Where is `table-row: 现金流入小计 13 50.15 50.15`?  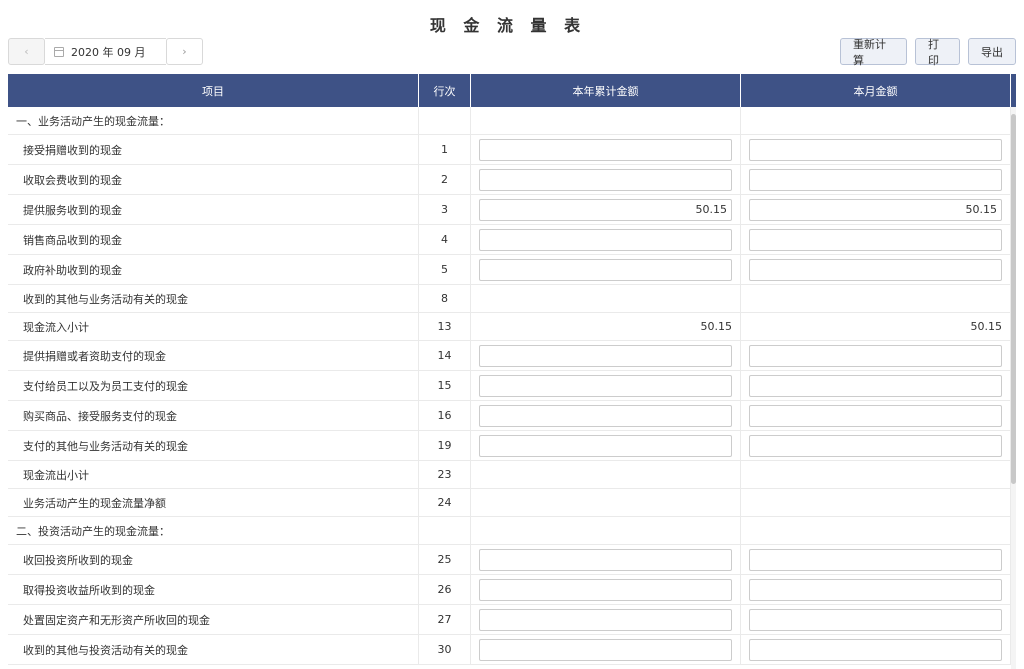 table-row: 现金流入小计 13 50.15 50.15 is located at coordinates (512, 327).